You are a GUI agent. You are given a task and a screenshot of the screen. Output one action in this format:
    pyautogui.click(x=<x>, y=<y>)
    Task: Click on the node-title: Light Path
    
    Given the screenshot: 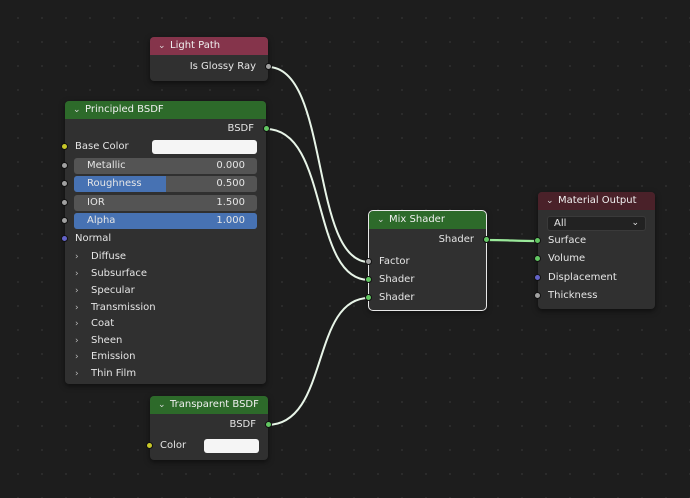 What is the action you would take?
    pyautogui.click(x=195, y=45)
    